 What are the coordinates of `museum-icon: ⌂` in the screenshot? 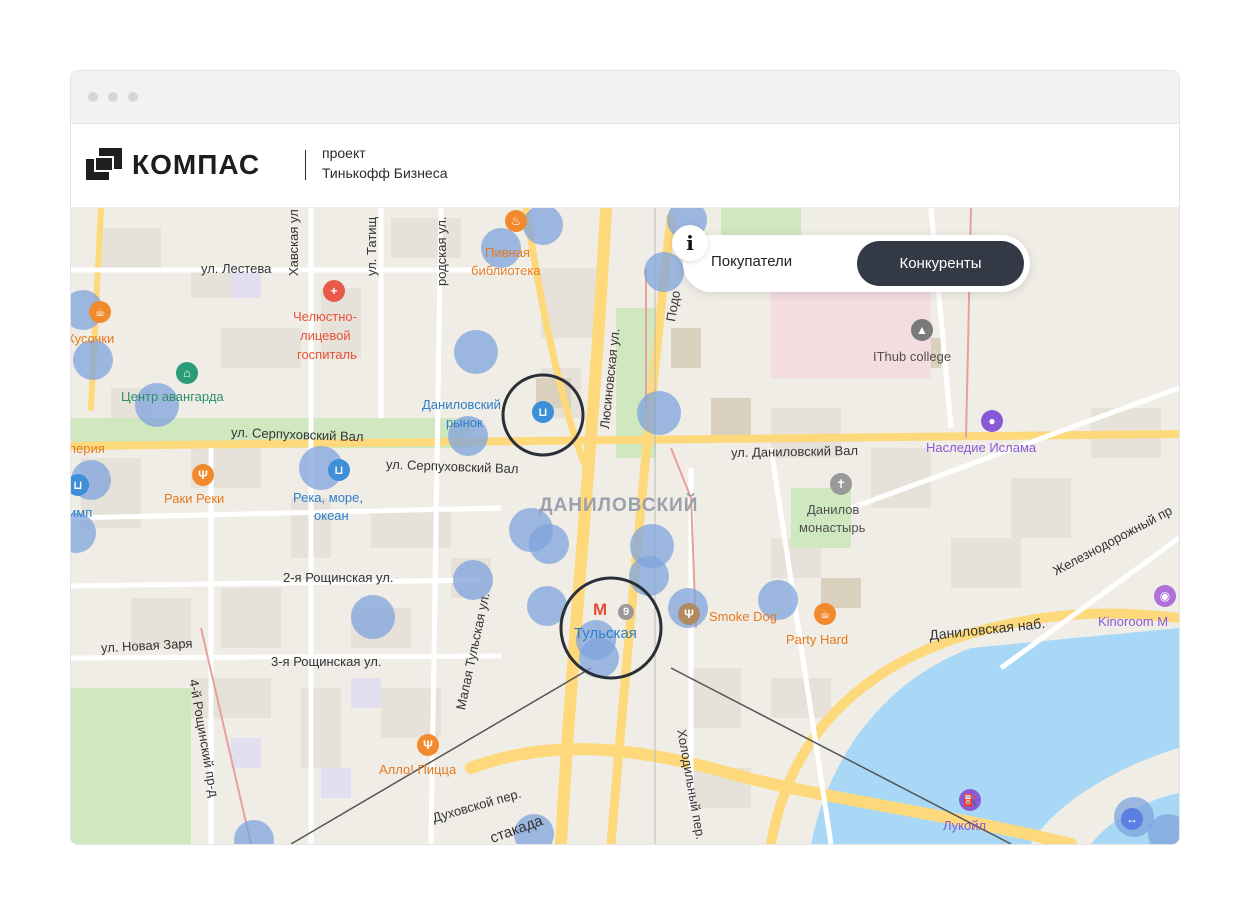 It's located at (187, 373).